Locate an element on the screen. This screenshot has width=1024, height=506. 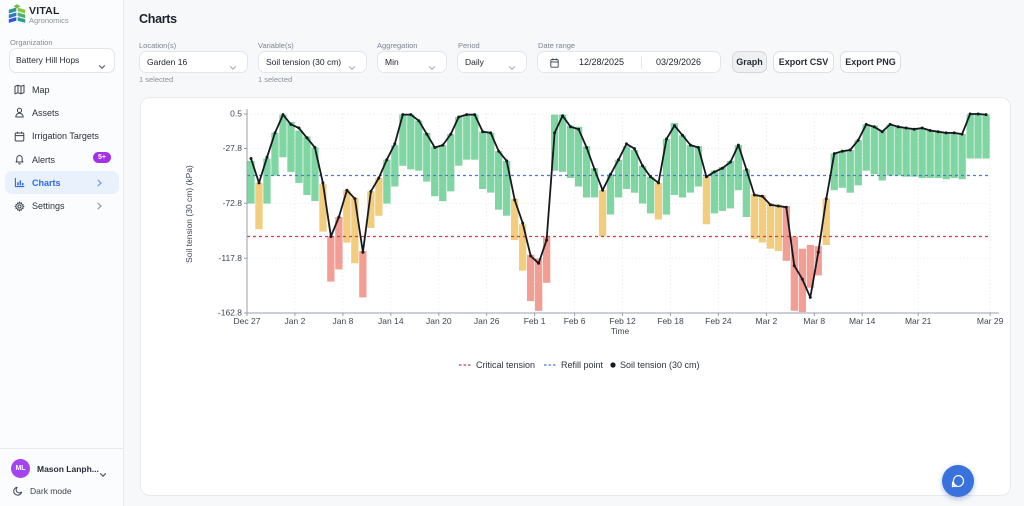
svg-text: Feb 6 is located at coordinates (575, 321).